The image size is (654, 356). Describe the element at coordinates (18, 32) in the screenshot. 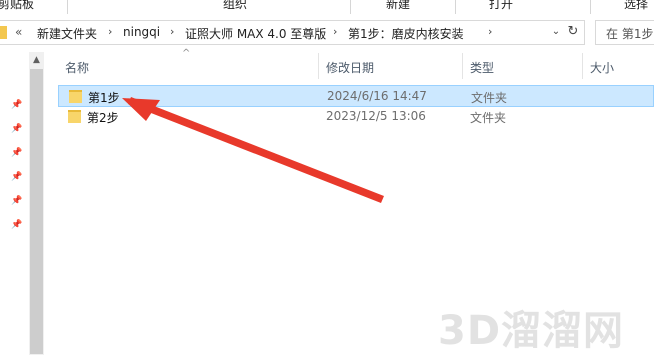

I see `breadcrumb-overflow: «` at that location.